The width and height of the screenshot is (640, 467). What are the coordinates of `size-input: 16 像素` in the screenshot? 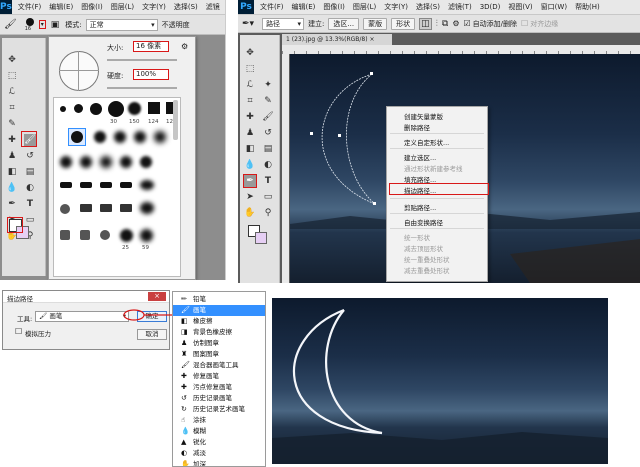 It's located at (151, 46).